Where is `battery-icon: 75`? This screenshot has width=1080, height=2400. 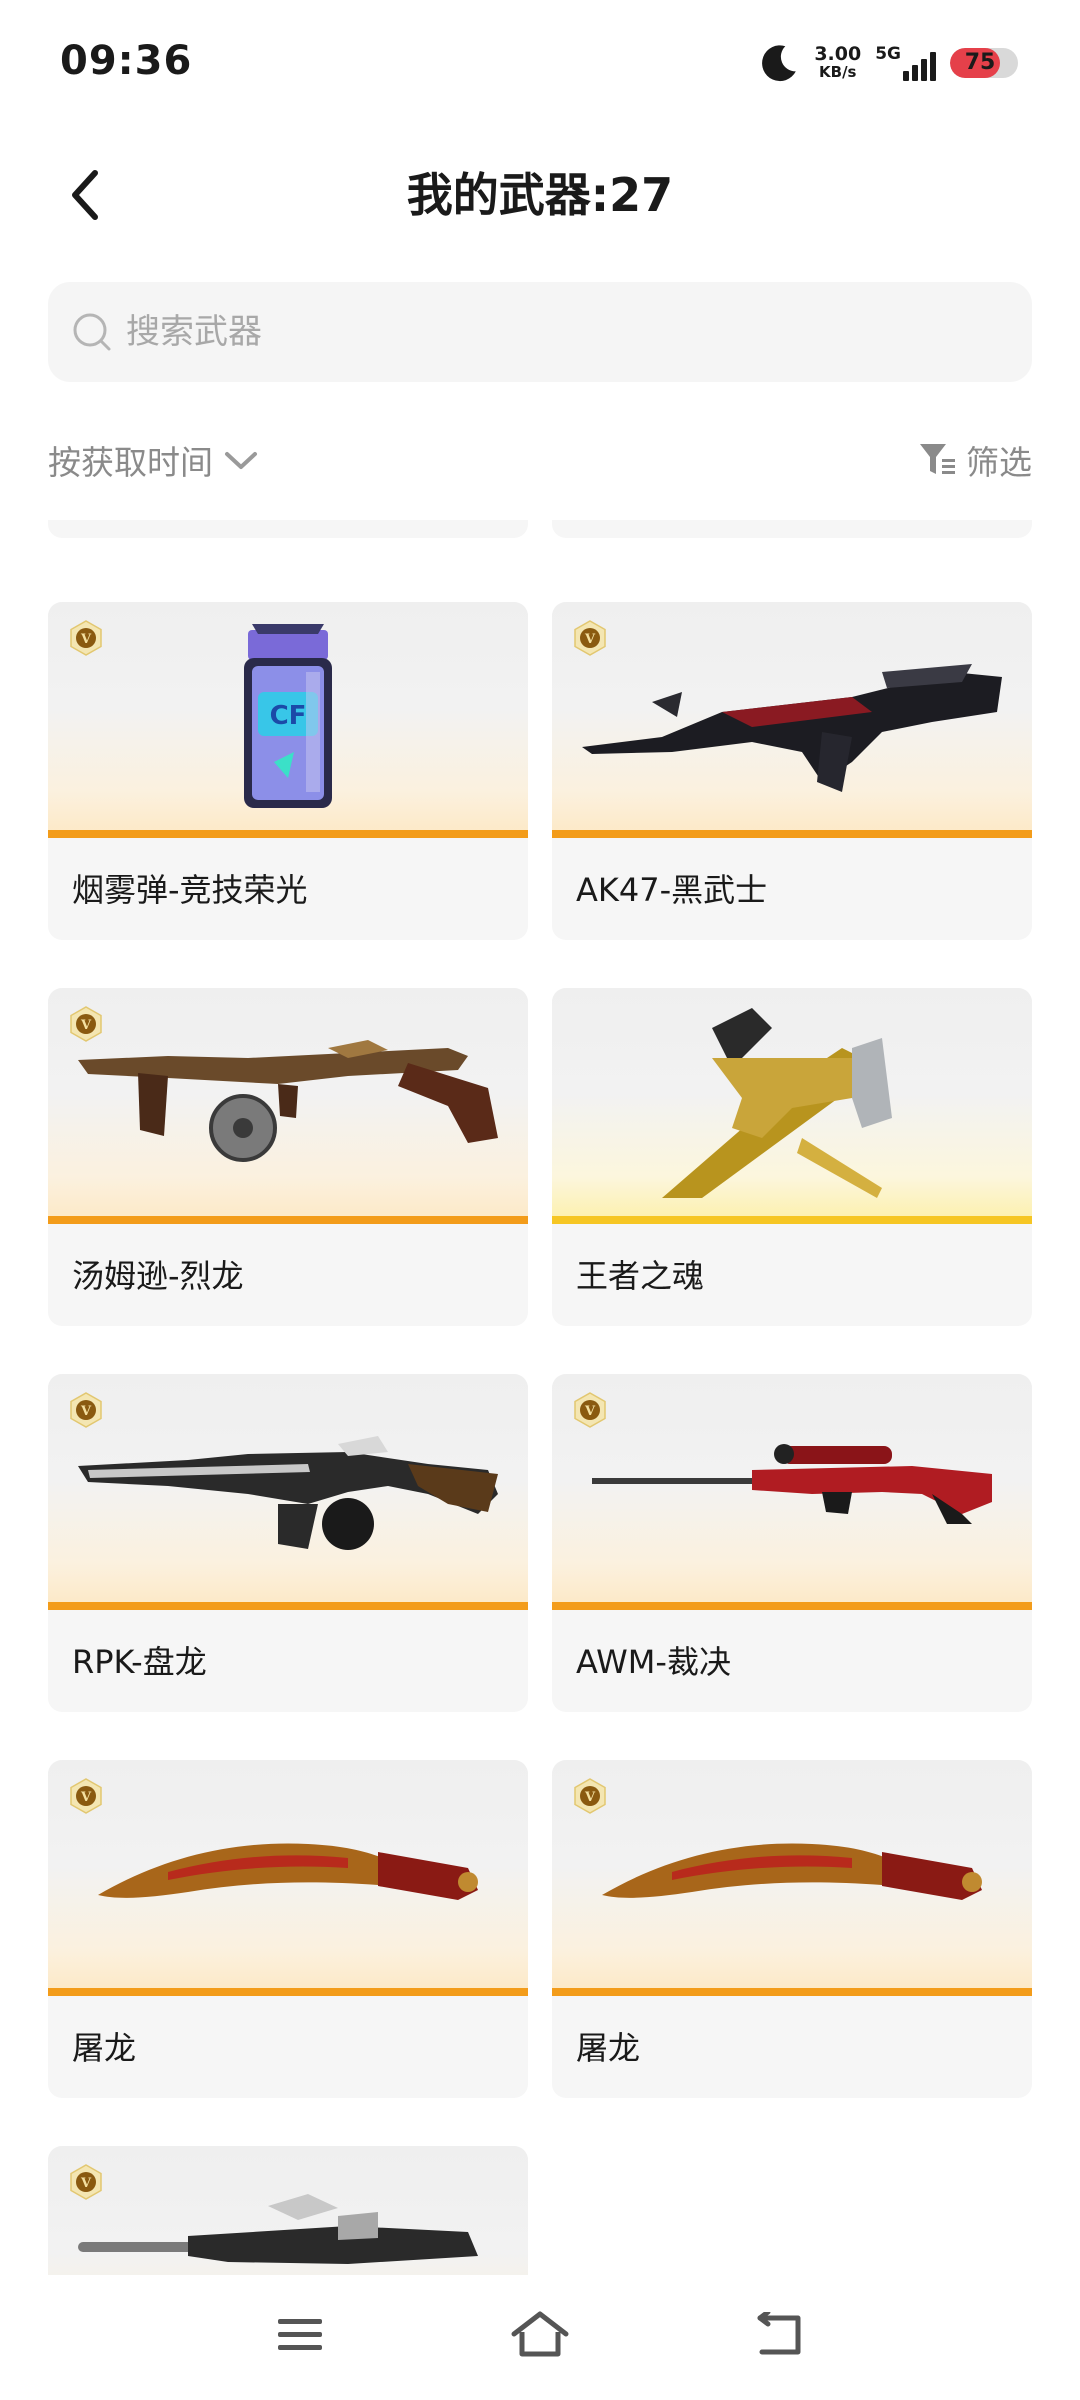 battery-icon: 75 is located at coordinates (984, 63).